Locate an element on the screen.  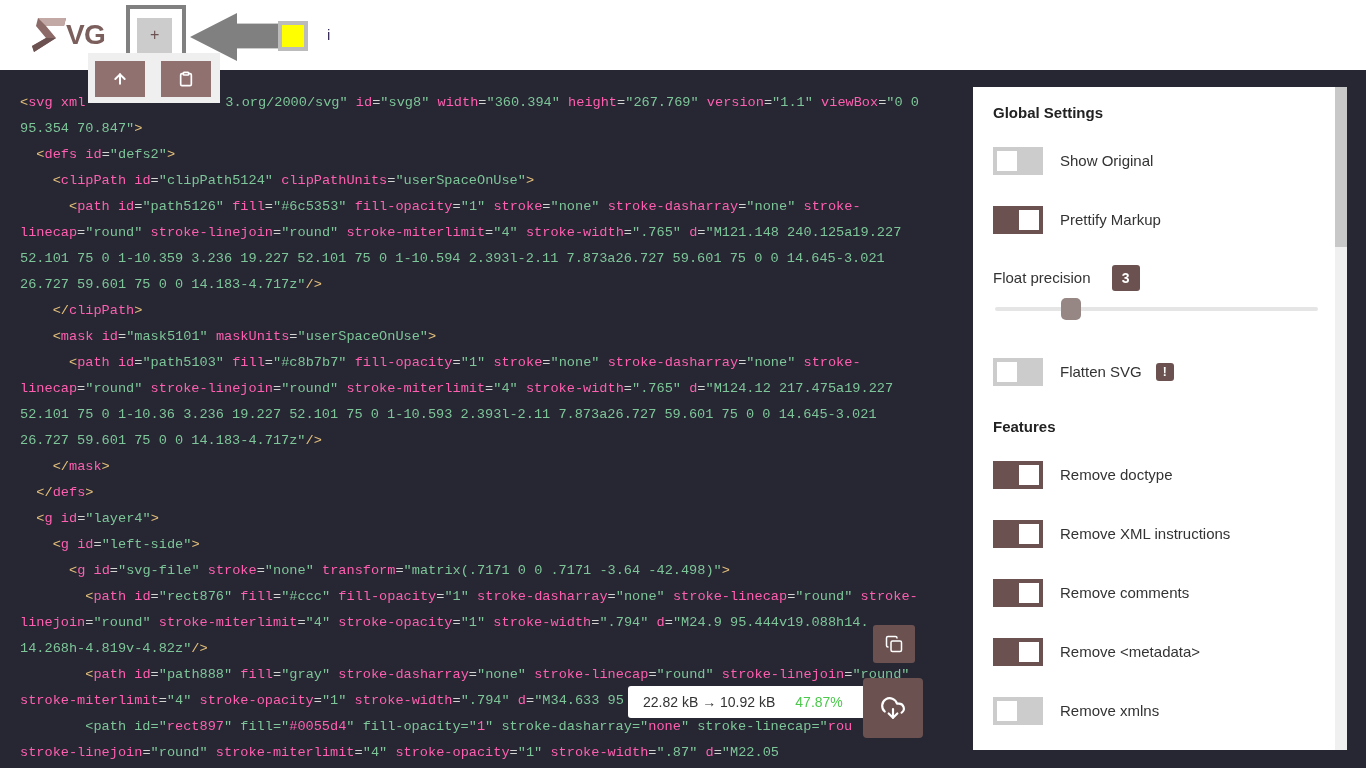
code-line: </defs> is located at coordinates (64, 492).